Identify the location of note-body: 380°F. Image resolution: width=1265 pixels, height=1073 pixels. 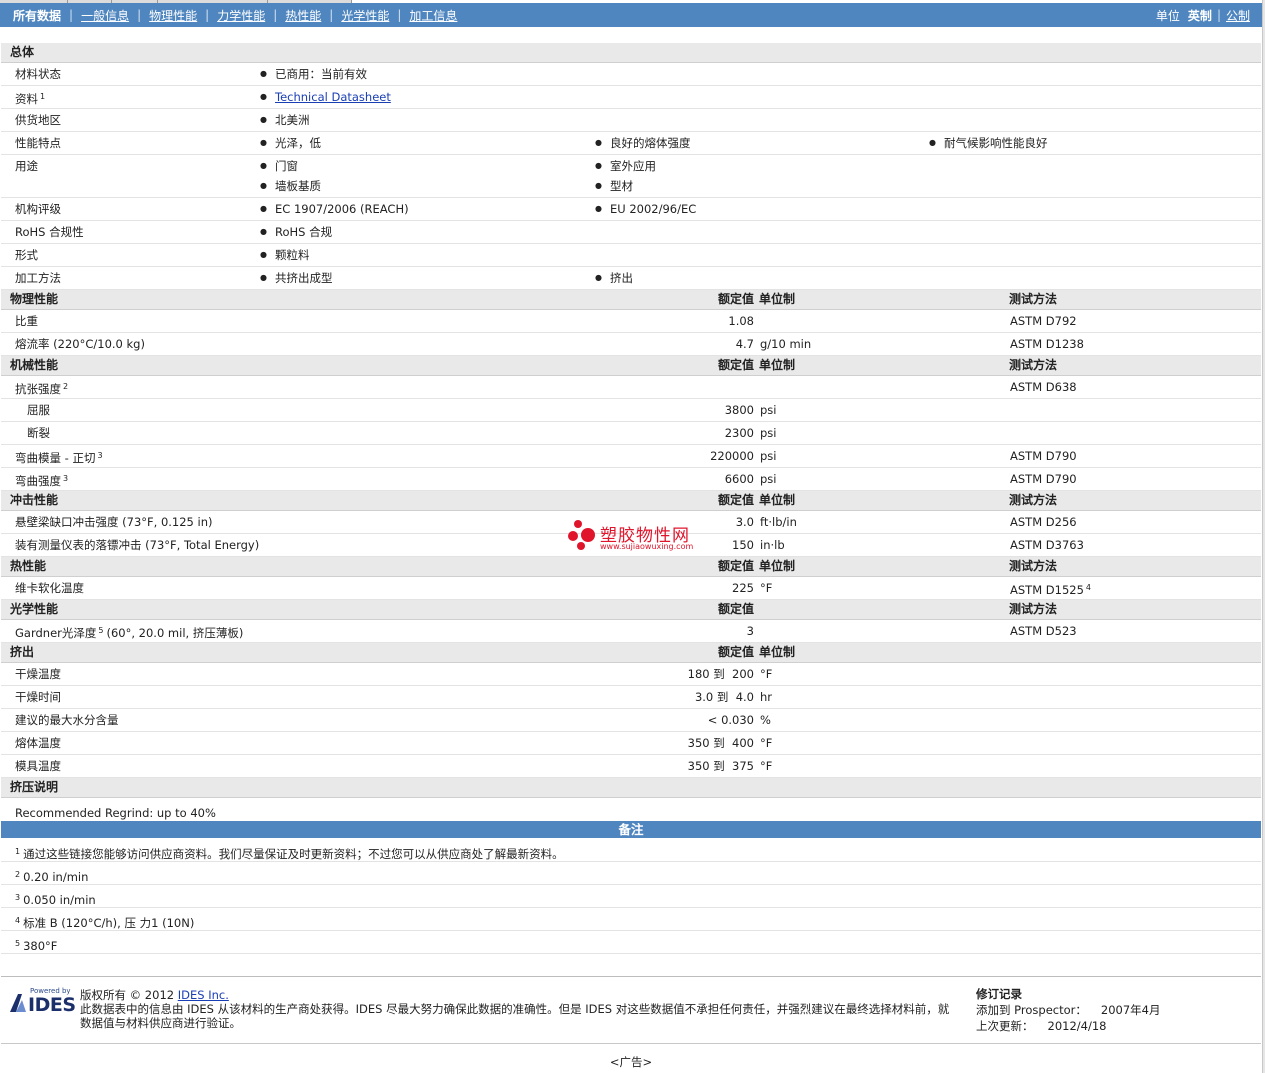
(40, 946).